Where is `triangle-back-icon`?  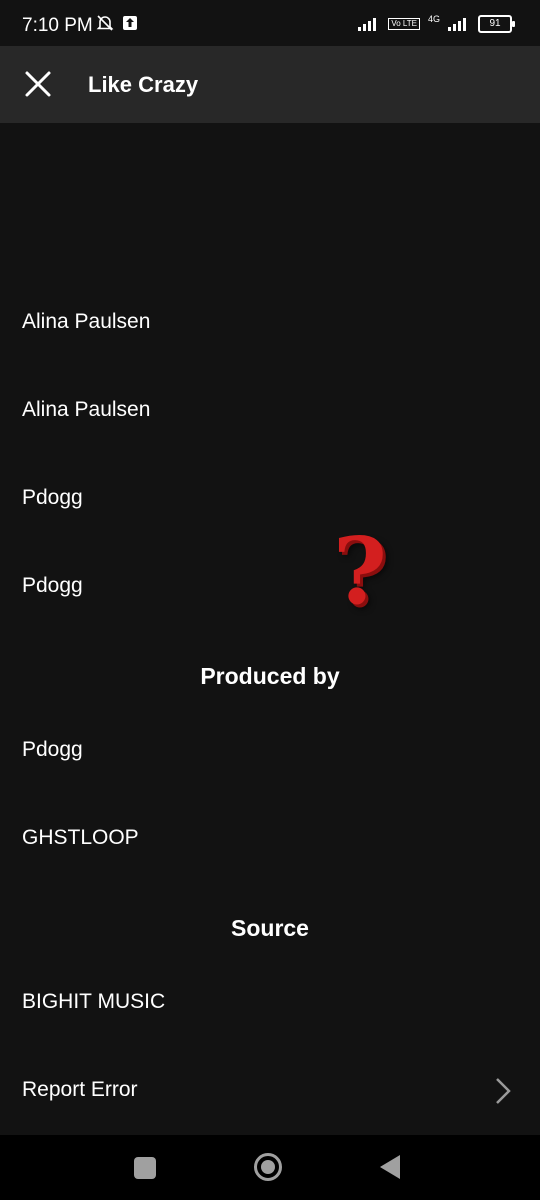 triangle-back-icon is located at coordinates (390, 1167).